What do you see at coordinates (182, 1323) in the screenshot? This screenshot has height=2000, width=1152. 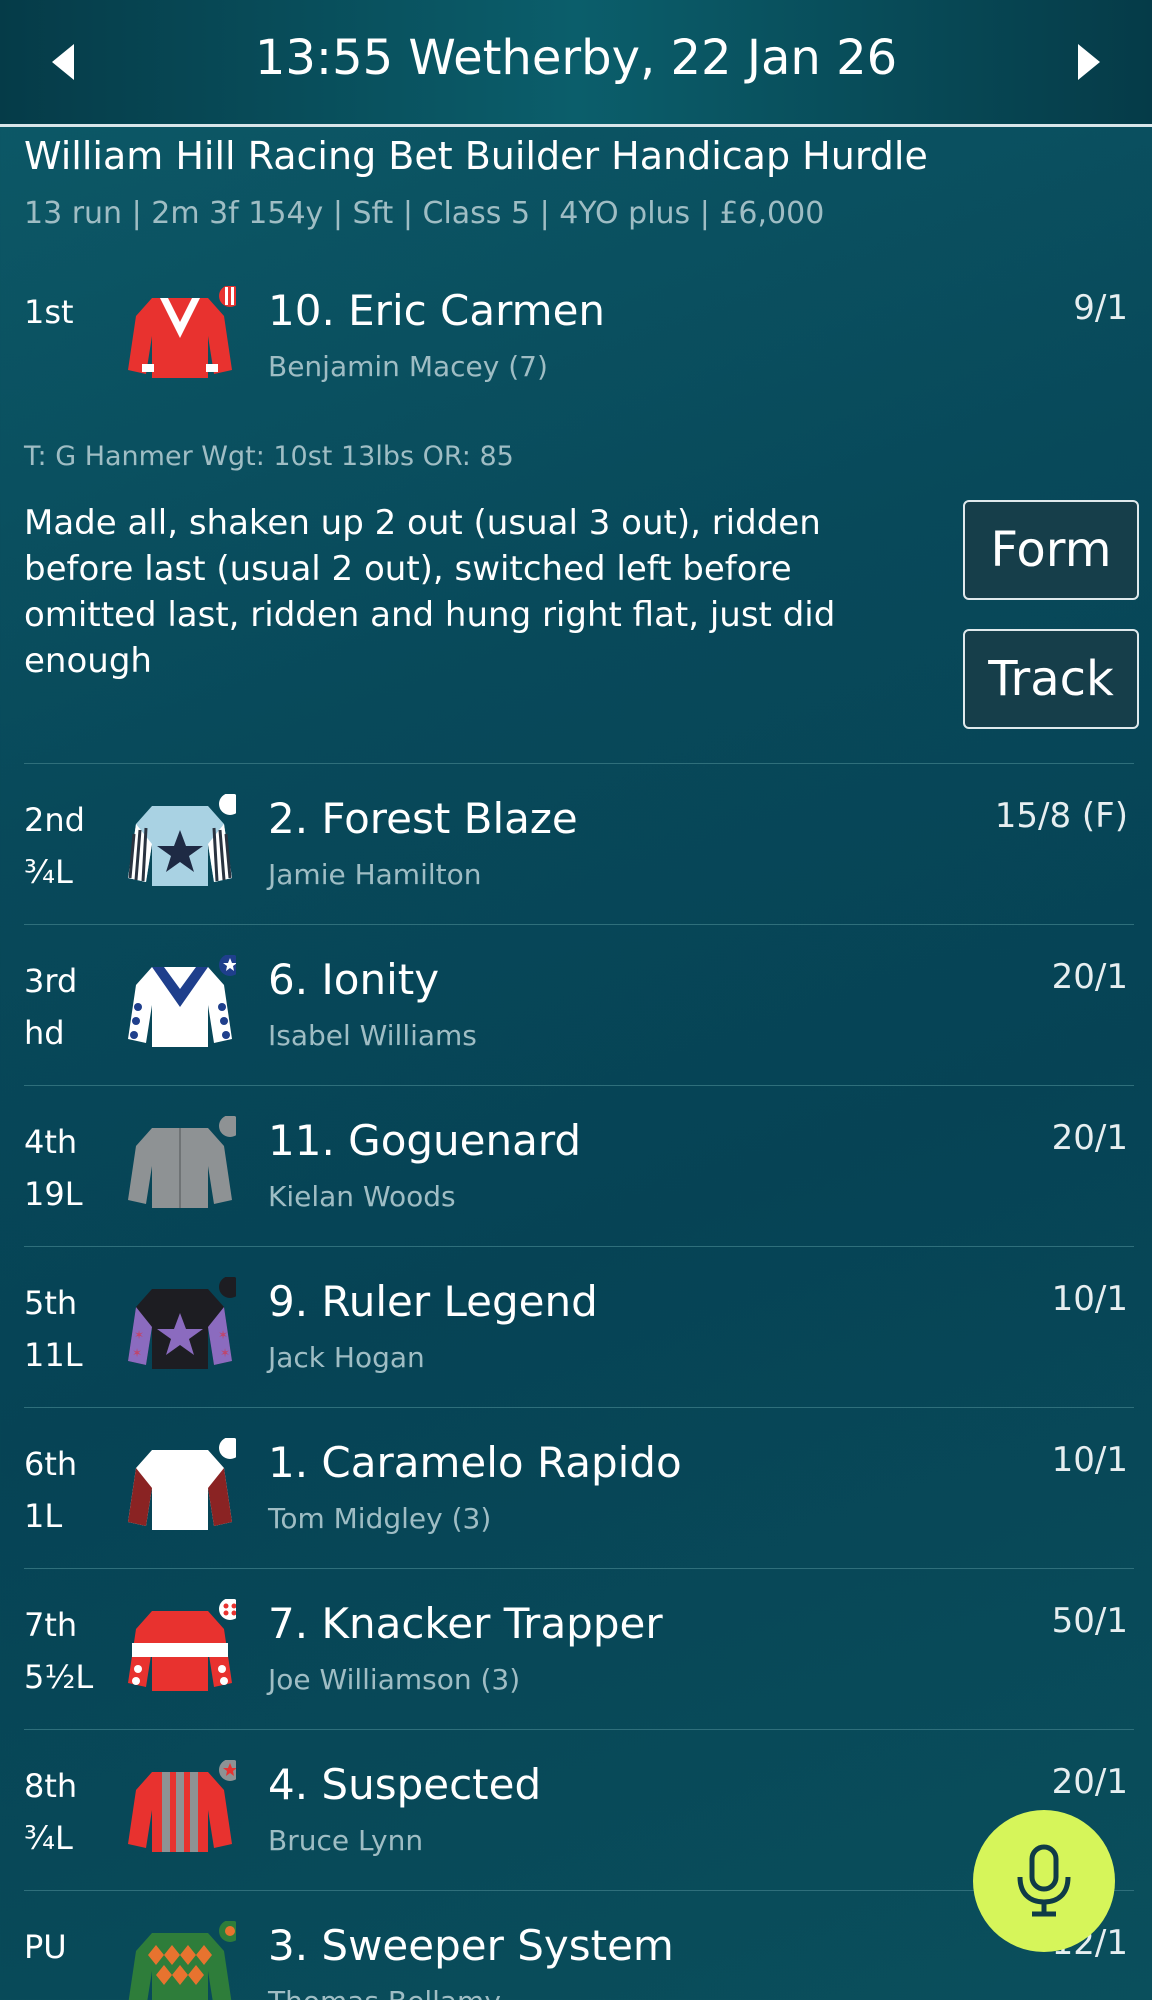 I see `silk-icon: ✶ ✶ ✶ ✶` at bounding box center [182, 1323].